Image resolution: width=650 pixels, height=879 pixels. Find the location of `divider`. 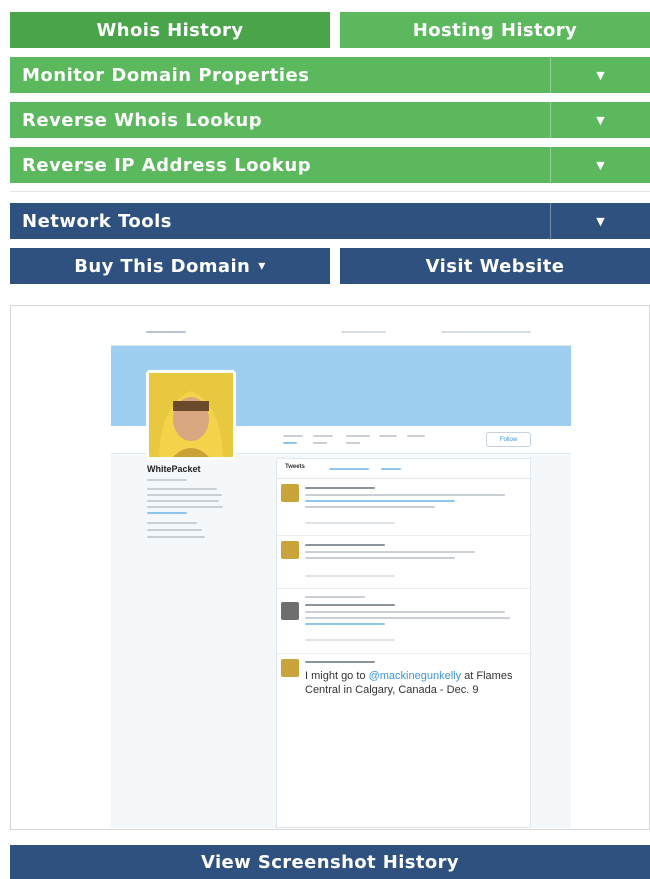

divider is located at coordinates (330, 191).